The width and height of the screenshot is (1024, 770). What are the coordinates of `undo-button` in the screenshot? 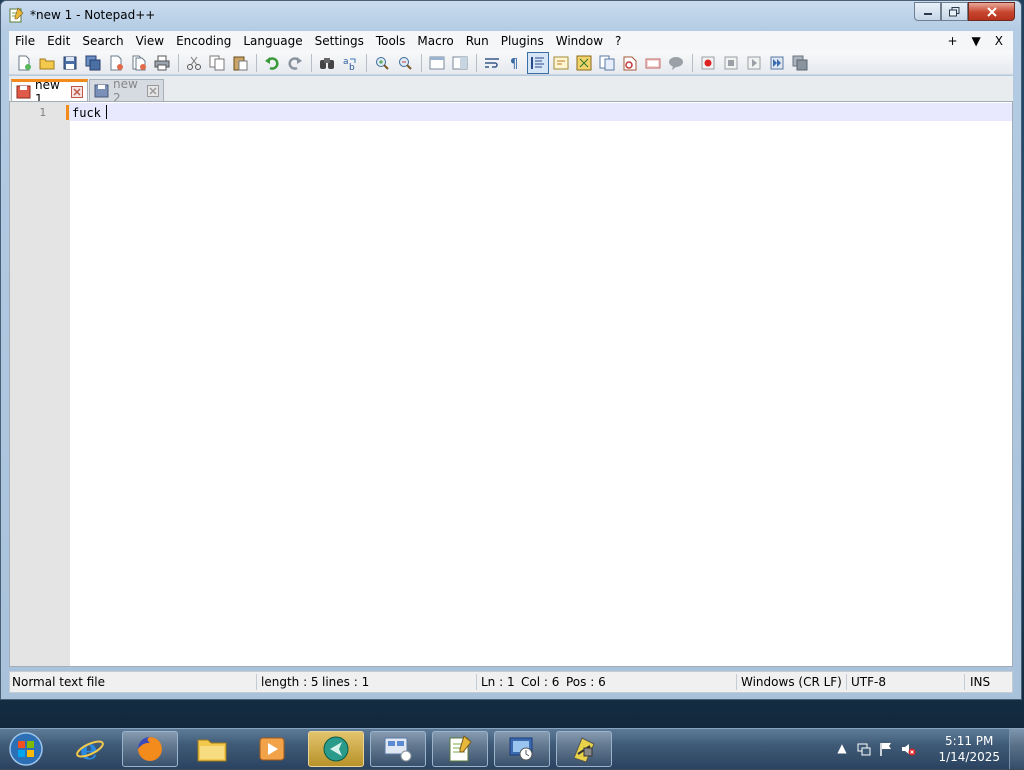 It's located at (272, 63).